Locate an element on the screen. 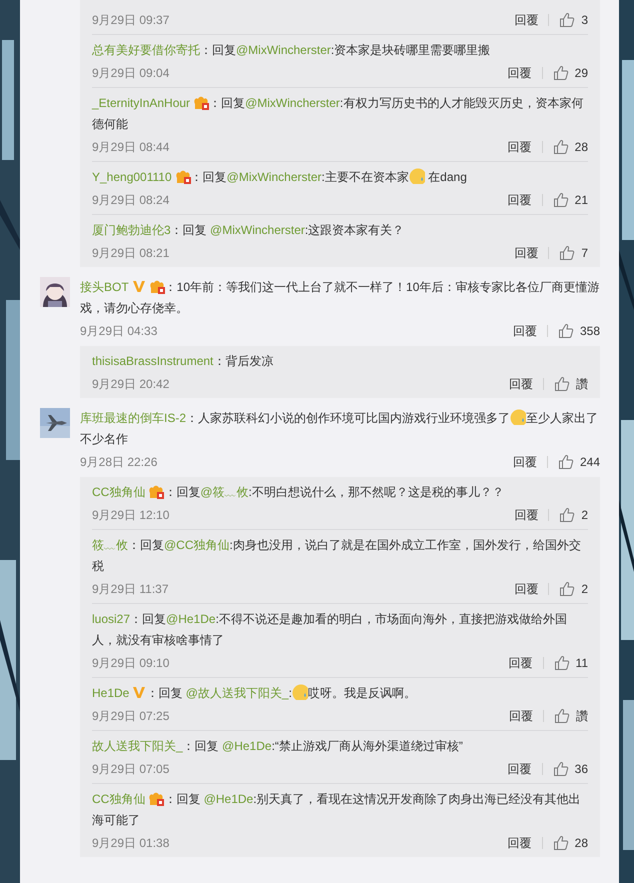  timestamp: 9月29日 09:04 is located at coordinates (131, 73).